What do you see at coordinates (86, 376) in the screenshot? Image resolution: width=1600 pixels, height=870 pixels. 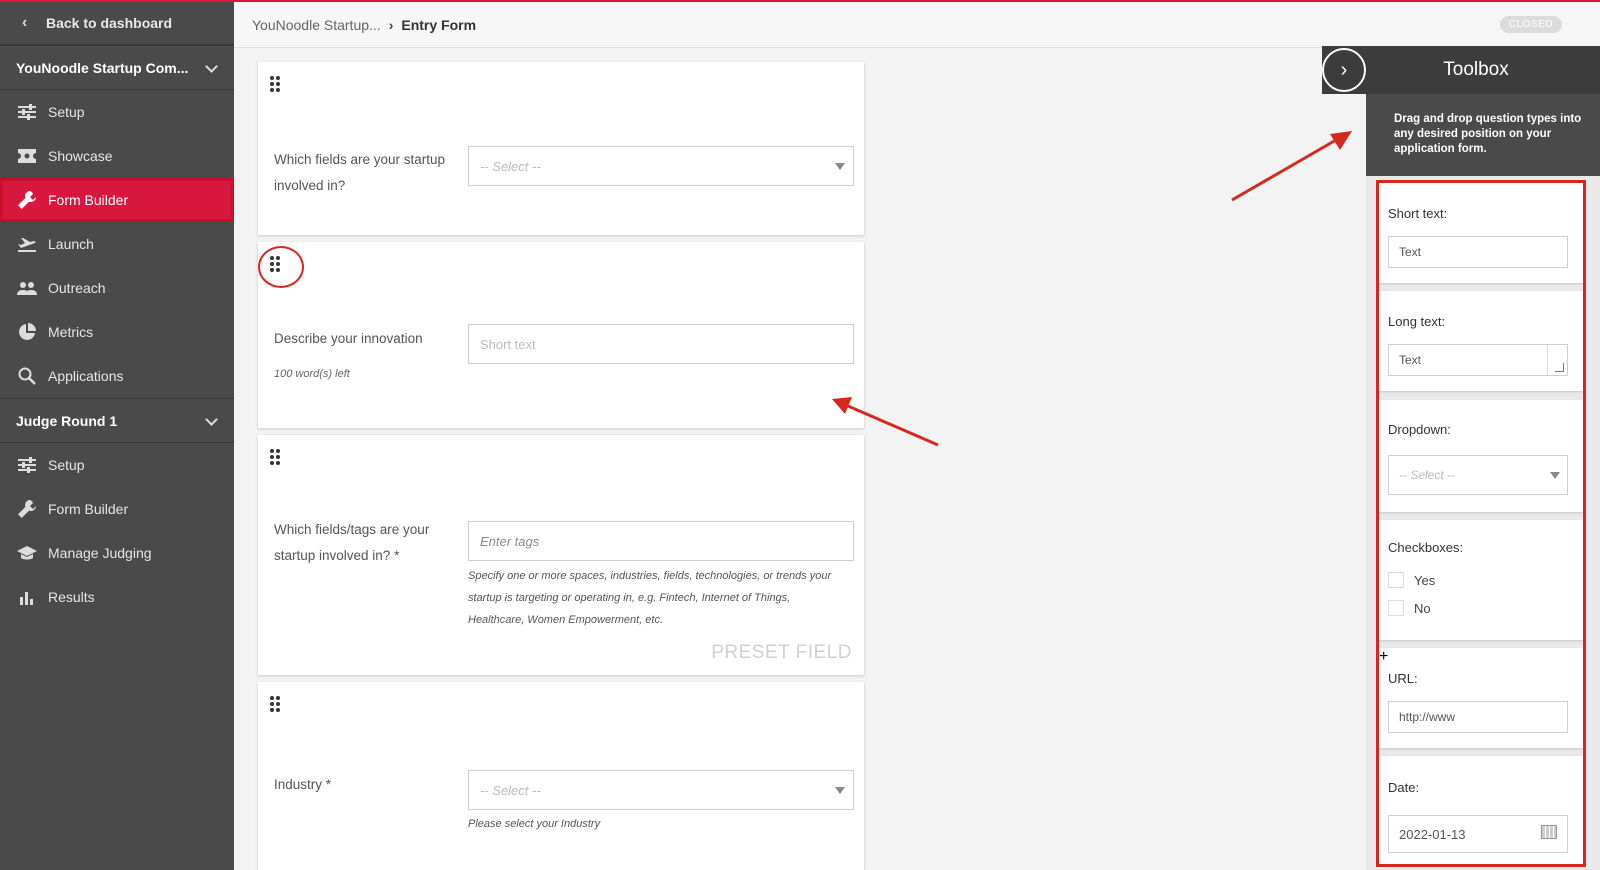 I see `sidebar-item-label: Applications` at bounding box center [86, 376].